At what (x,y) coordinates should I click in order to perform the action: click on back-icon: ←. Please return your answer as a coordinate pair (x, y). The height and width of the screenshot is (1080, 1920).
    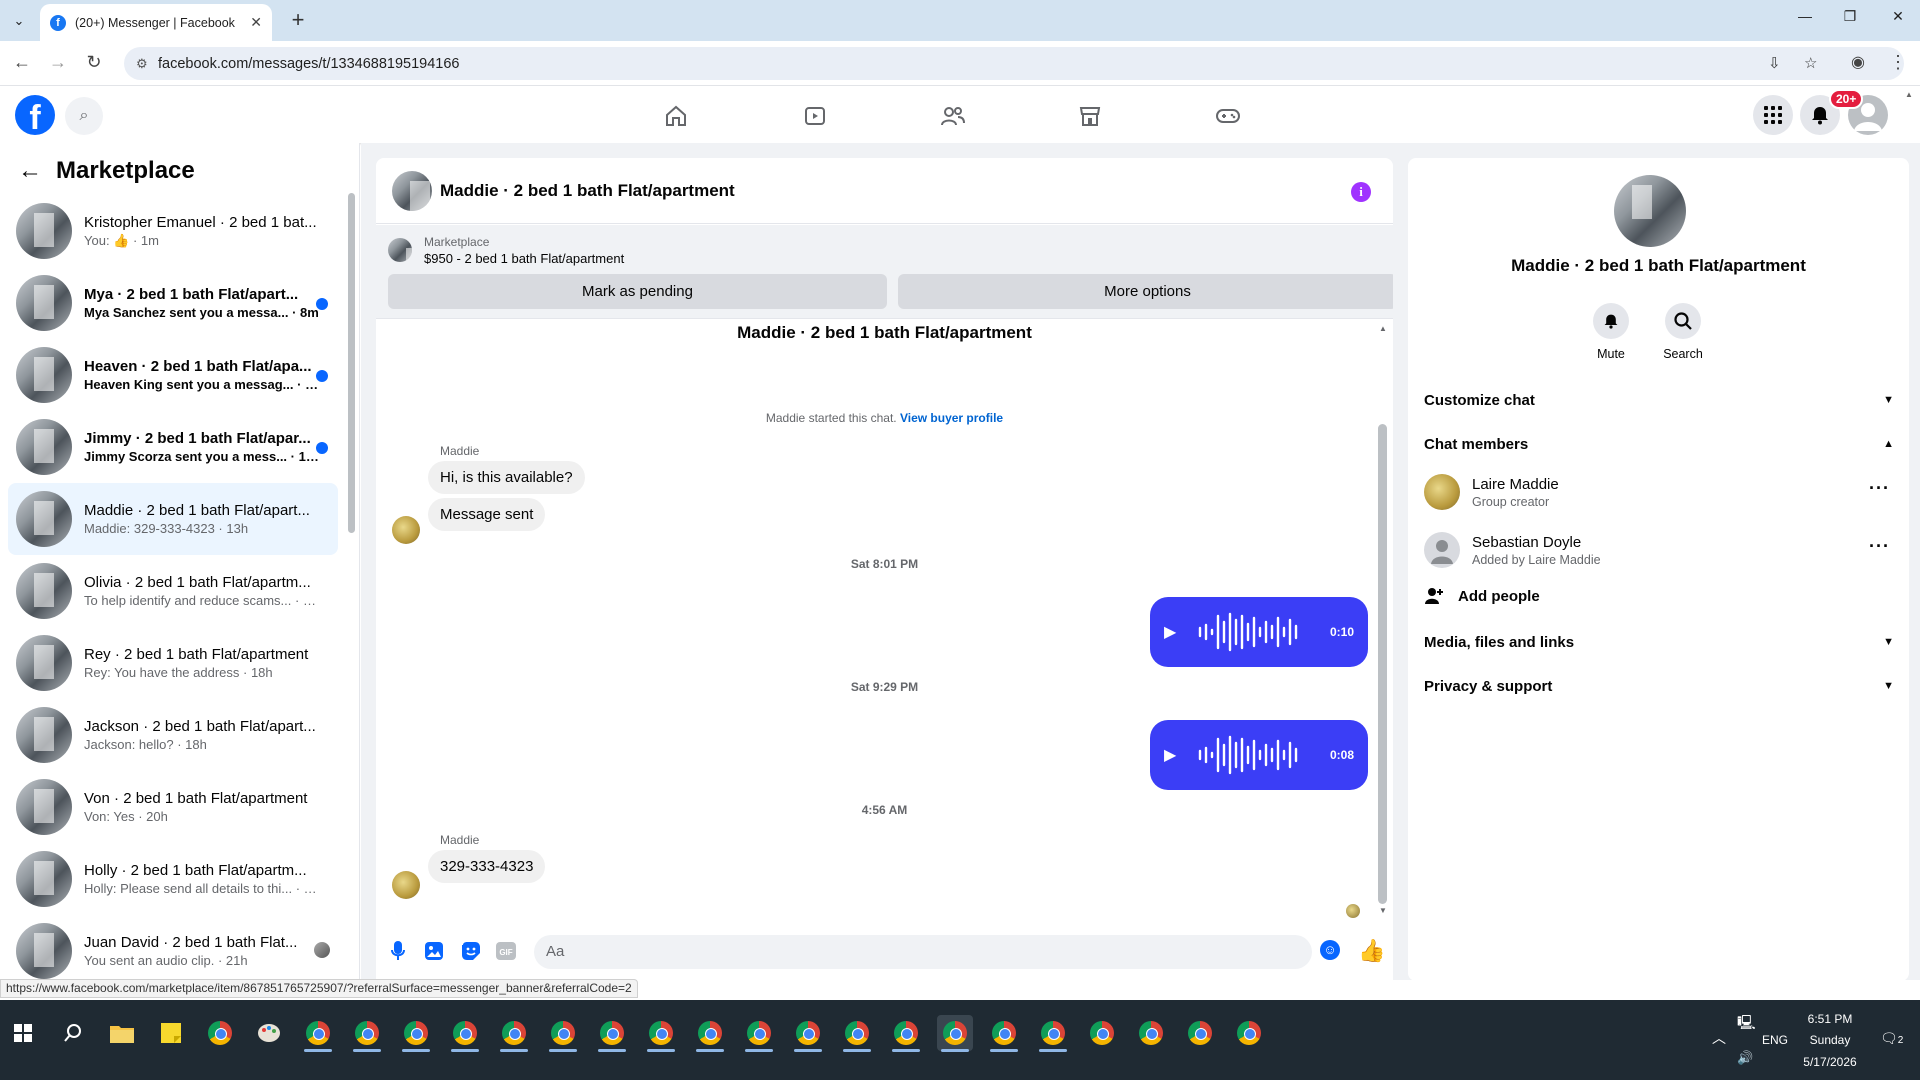
    Looking at the image, I should click on (22, 62).